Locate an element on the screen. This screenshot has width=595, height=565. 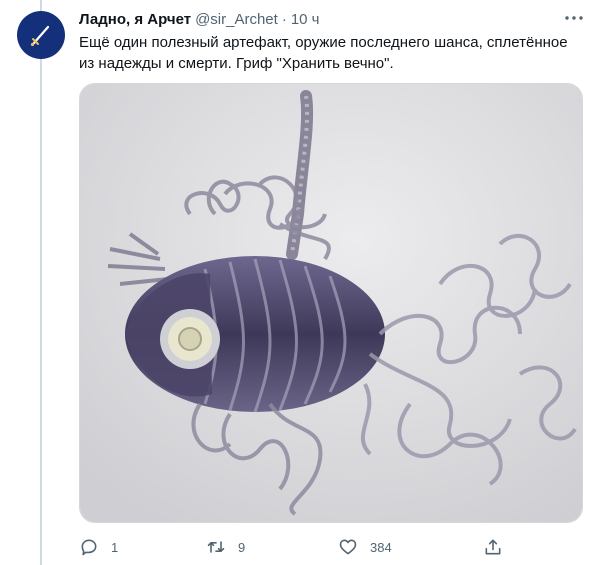
tweet-header: Ладно, я Арчет @sir_Archet · 10 ч is located at coordinates (199, 19).